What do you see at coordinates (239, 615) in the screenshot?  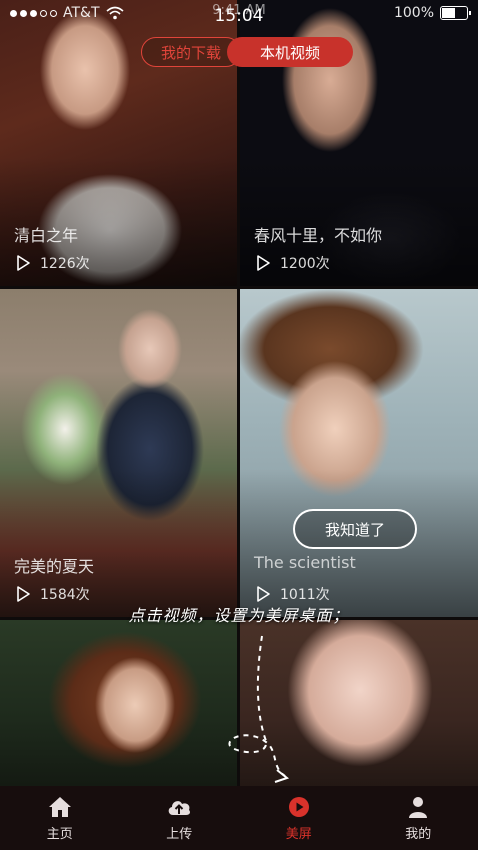 I see `guide-instruction: 点击视频，设置为美屏桌面；` at bounding box center [239, 615].